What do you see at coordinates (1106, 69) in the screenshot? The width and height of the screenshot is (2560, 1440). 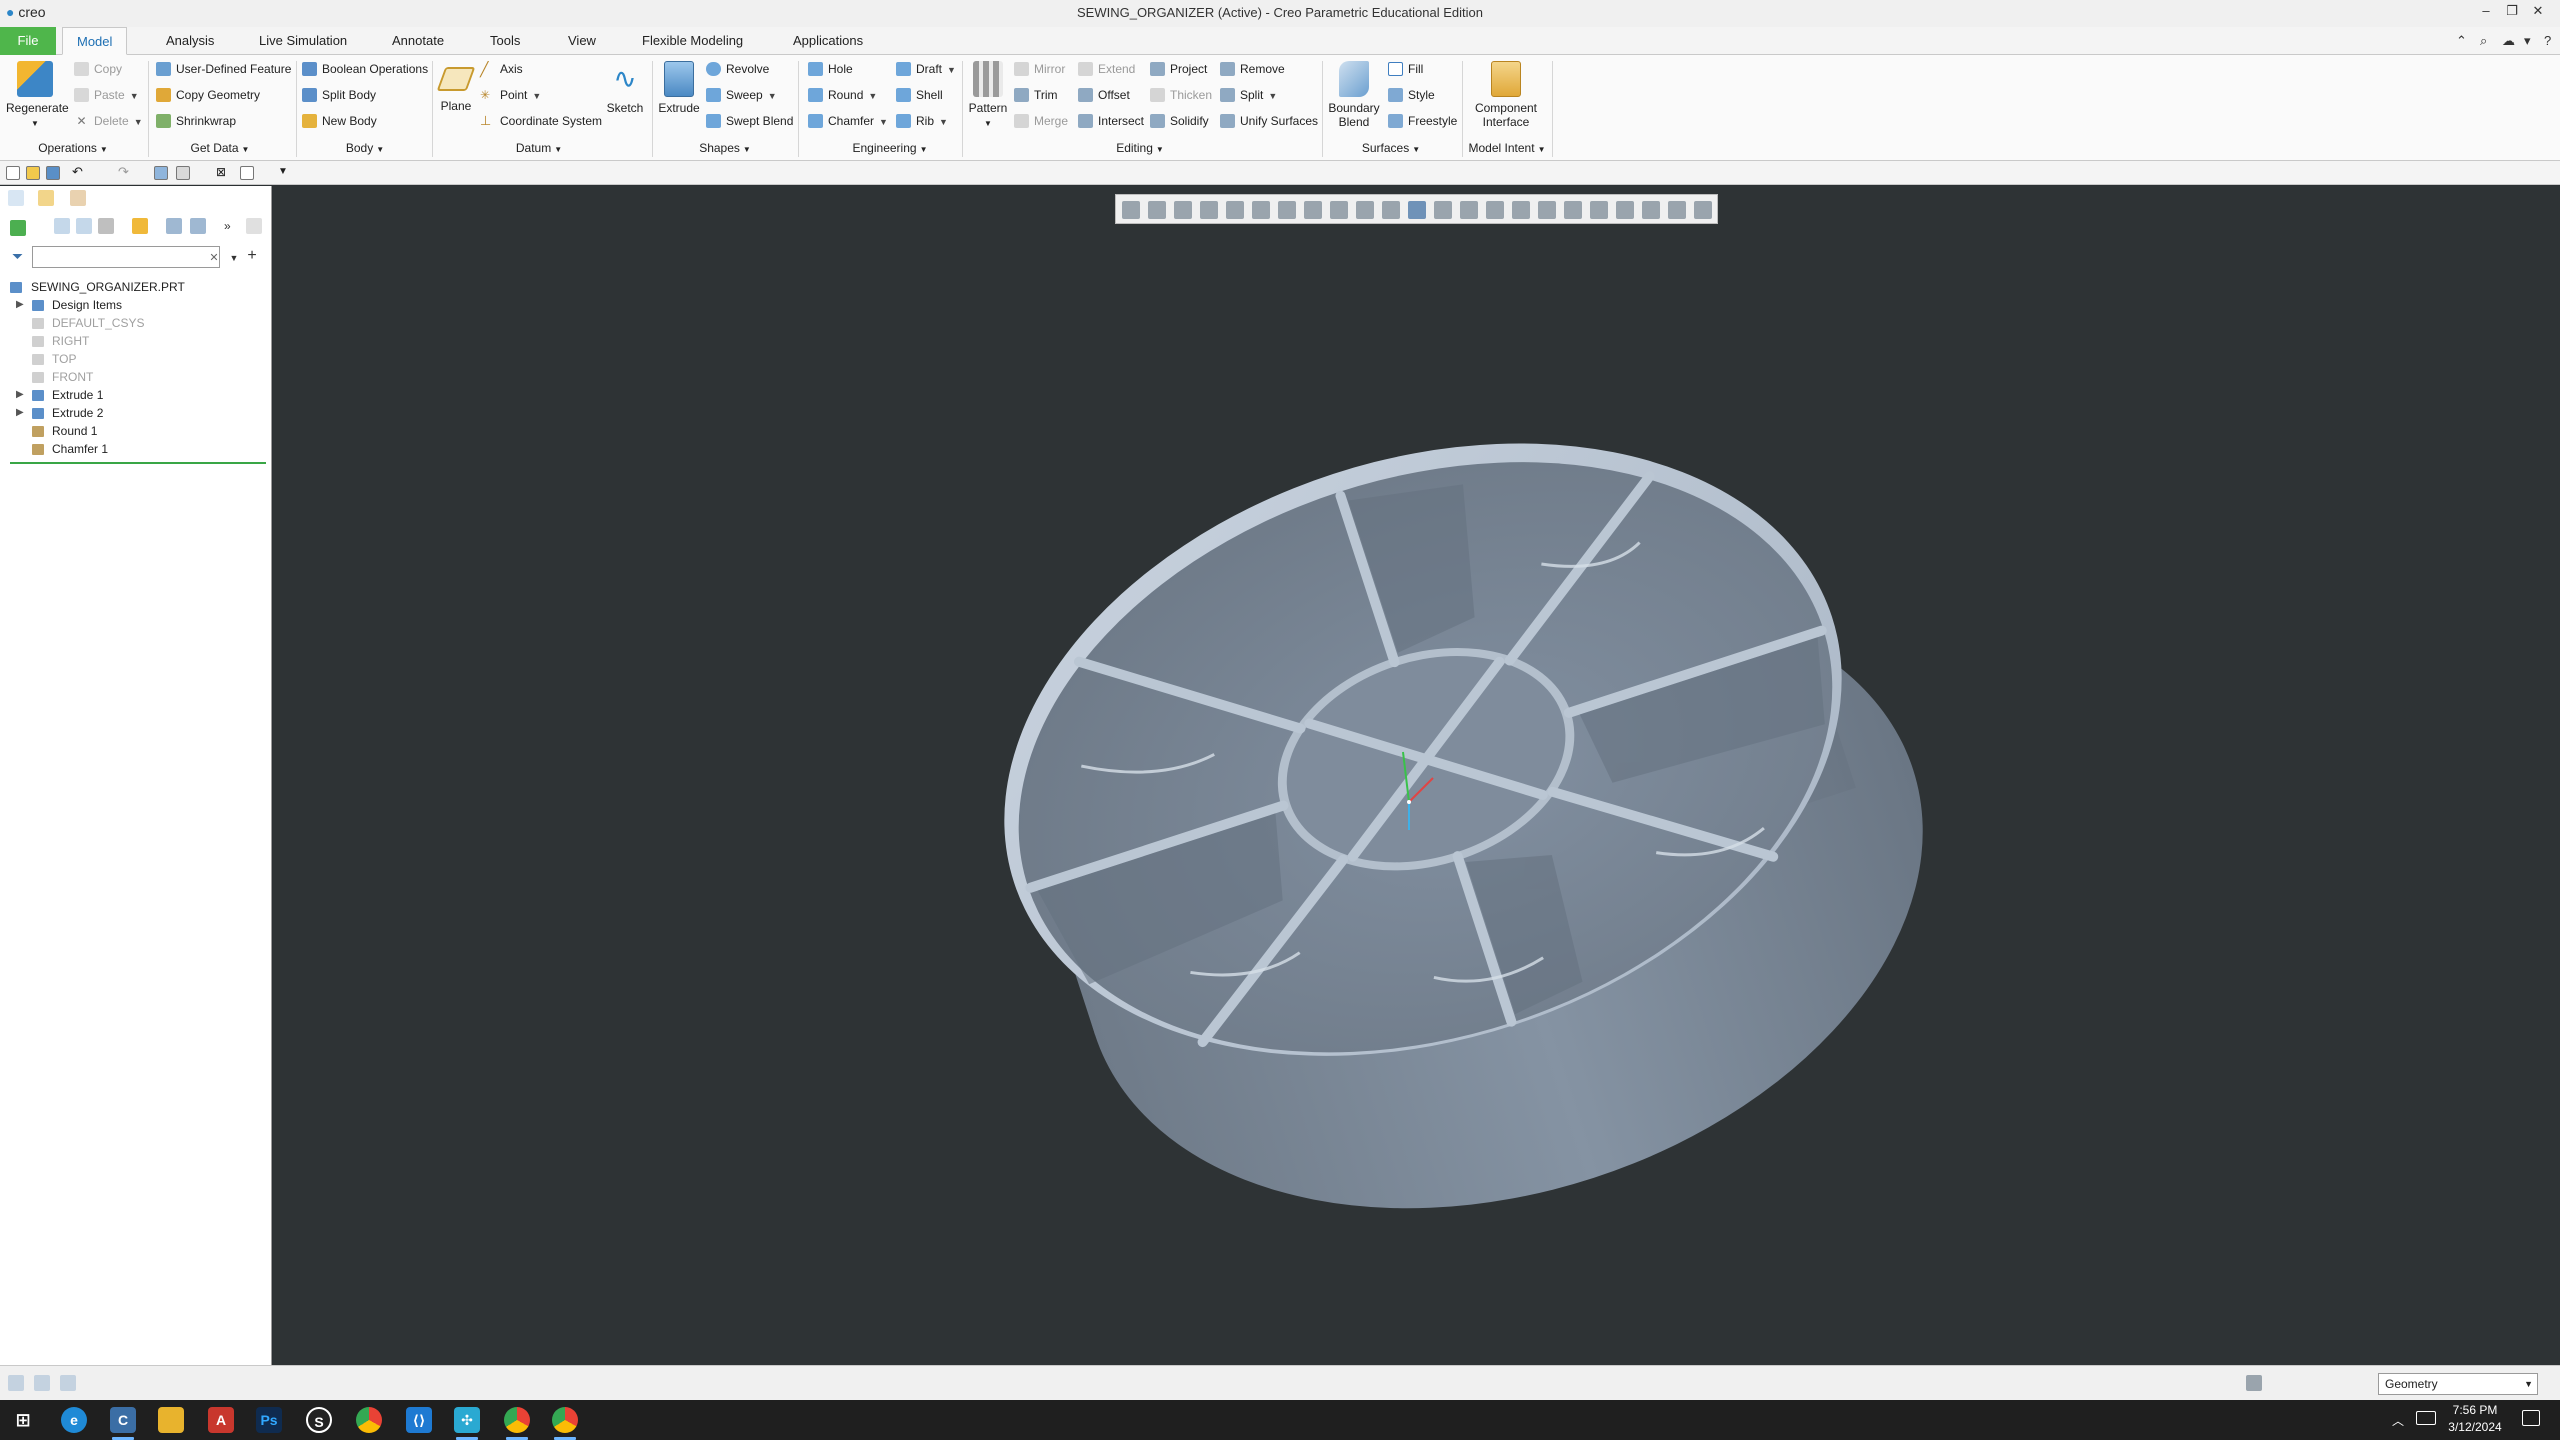 I see `extend-button: Extend` at bounding box center [1106, 69].